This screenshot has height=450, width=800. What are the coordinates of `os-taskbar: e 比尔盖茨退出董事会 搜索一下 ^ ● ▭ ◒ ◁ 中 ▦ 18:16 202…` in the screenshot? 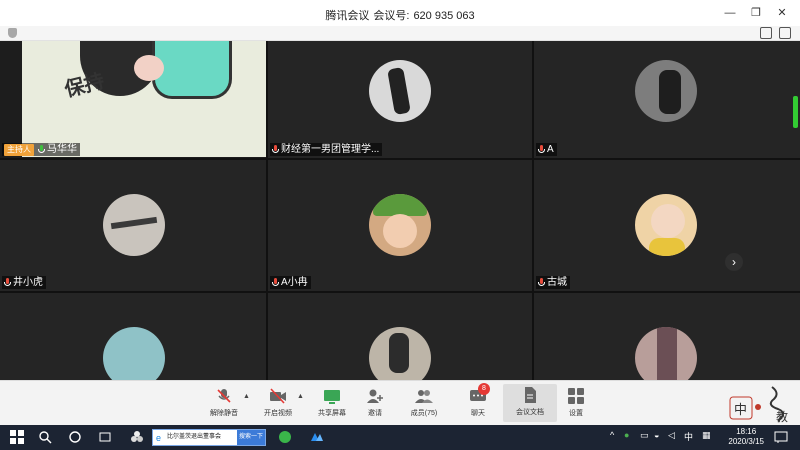 It's located at (400, 437).